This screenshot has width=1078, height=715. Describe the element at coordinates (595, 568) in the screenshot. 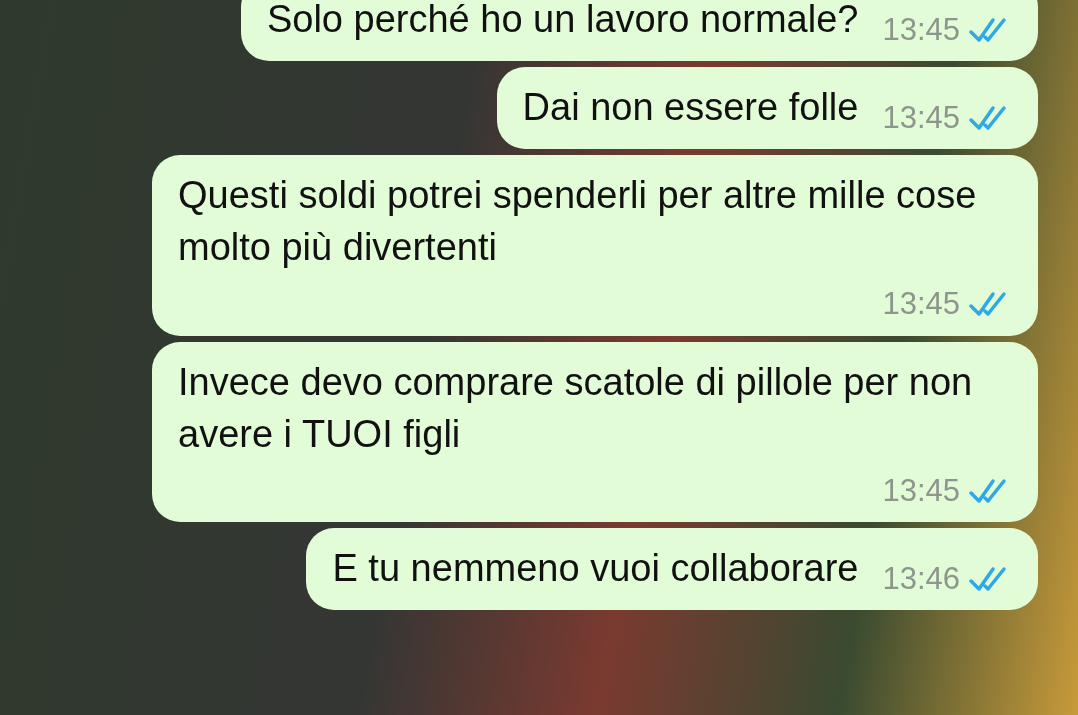

I see `message-text: E tu nemmeno vuoi collaborare` at that location.